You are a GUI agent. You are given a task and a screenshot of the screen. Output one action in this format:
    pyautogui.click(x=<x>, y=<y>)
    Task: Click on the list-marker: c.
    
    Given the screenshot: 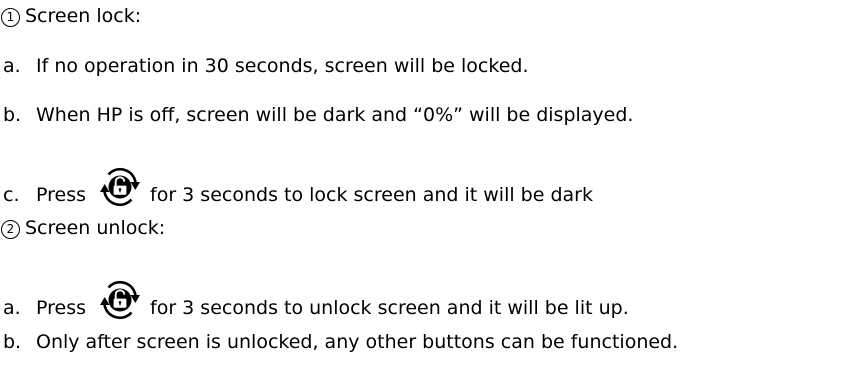 What is the action you would take?
    pyautogui.click(x=11, y=195)
    